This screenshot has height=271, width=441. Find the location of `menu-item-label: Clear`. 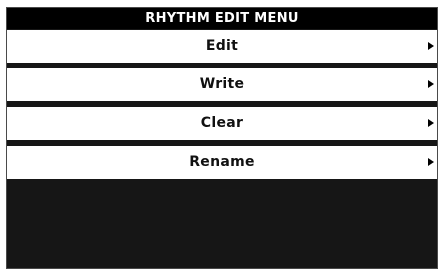

menu-item-label: Clear is located at coordinates (222, 123).